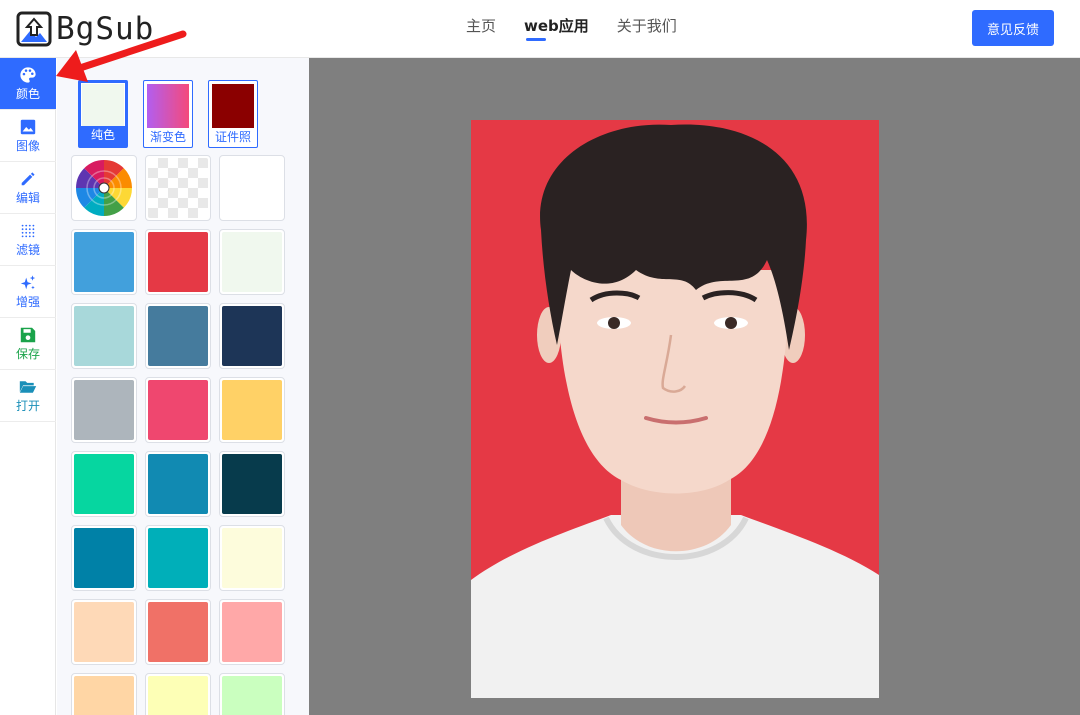  What do you see at coordinates (28, 188) in the screenshot?
I see `sidebar-item-edit: 编辑` at bounding box center [28, 188].